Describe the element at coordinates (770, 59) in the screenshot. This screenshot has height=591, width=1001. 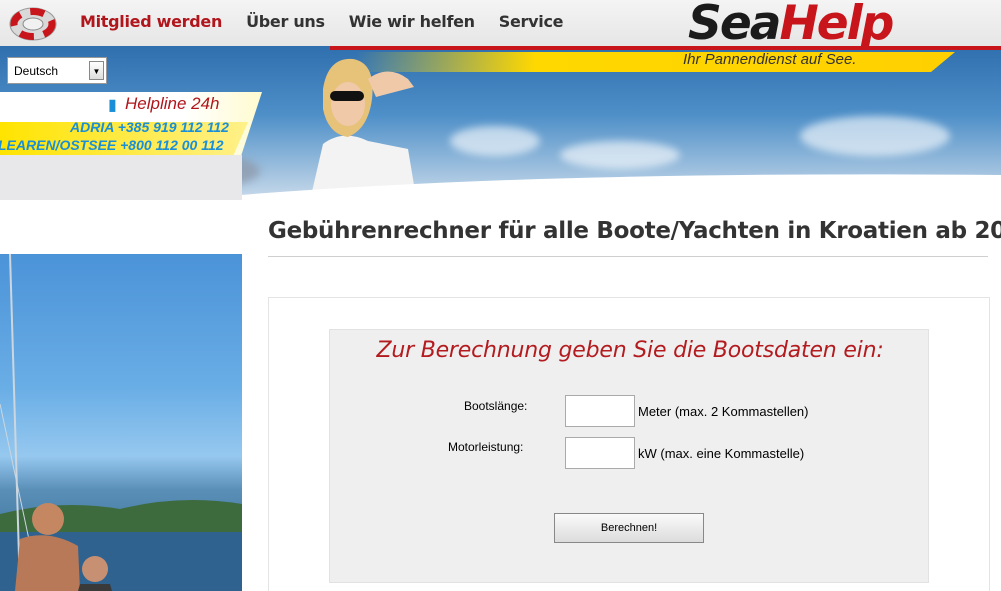
I see `brand-tagline: Ihr Pannendienst auf See.` at that location.